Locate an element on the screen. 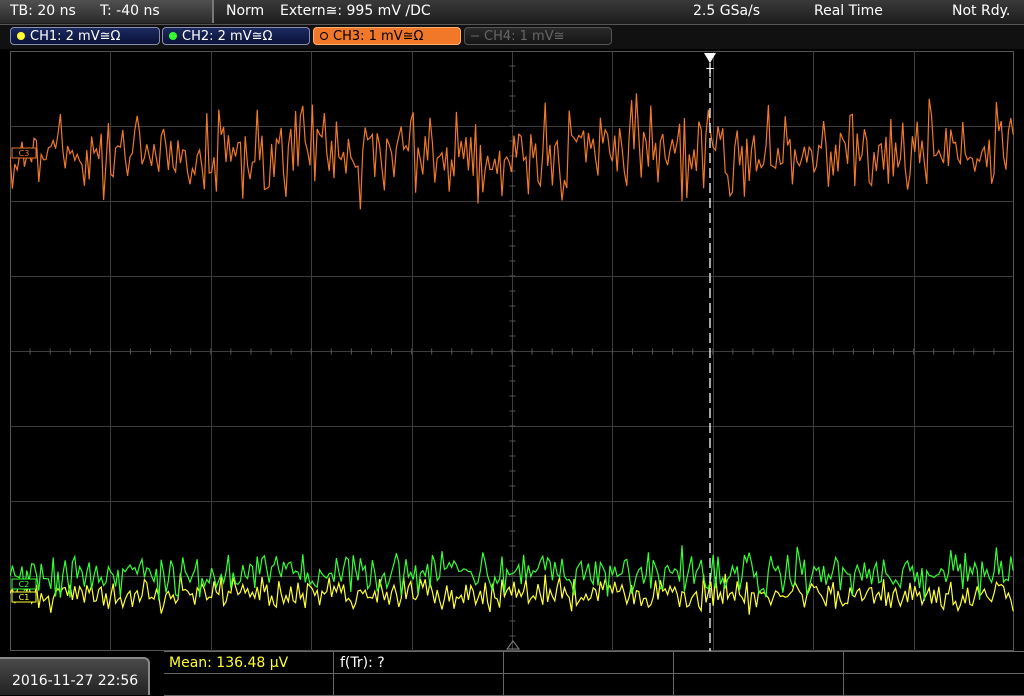 The height and width of the screenshot is (696, 1024). channel-3-marker: C3 is located at coordinates (24, 153).